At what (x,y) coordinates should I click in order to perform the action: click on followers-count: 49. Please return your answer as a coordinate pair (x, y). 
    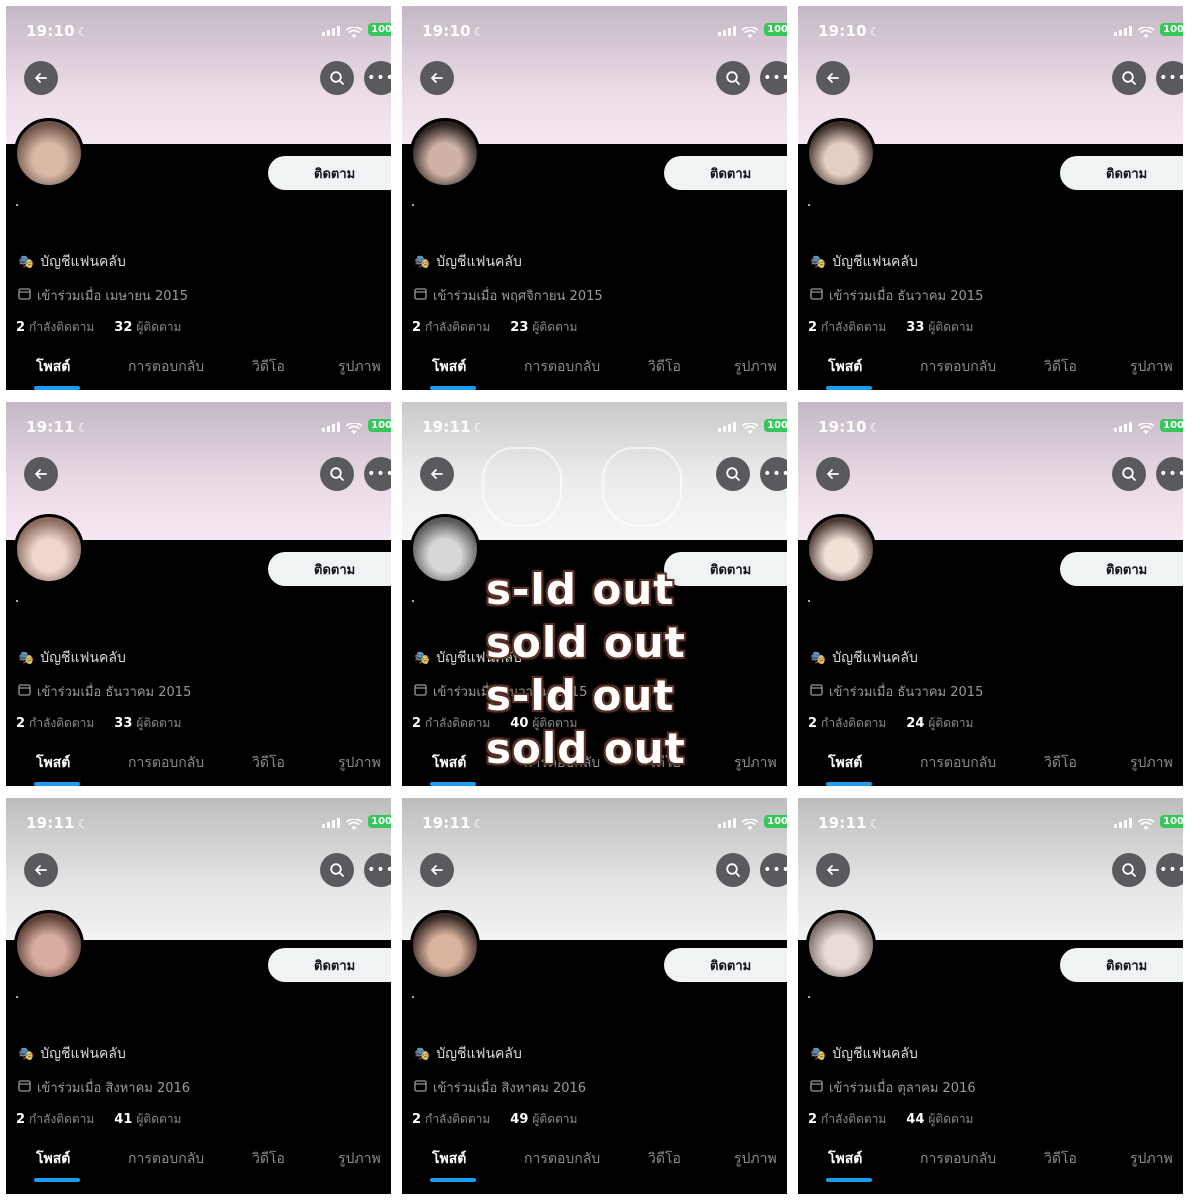
    Looking at the image, I should click on (519, 1119).